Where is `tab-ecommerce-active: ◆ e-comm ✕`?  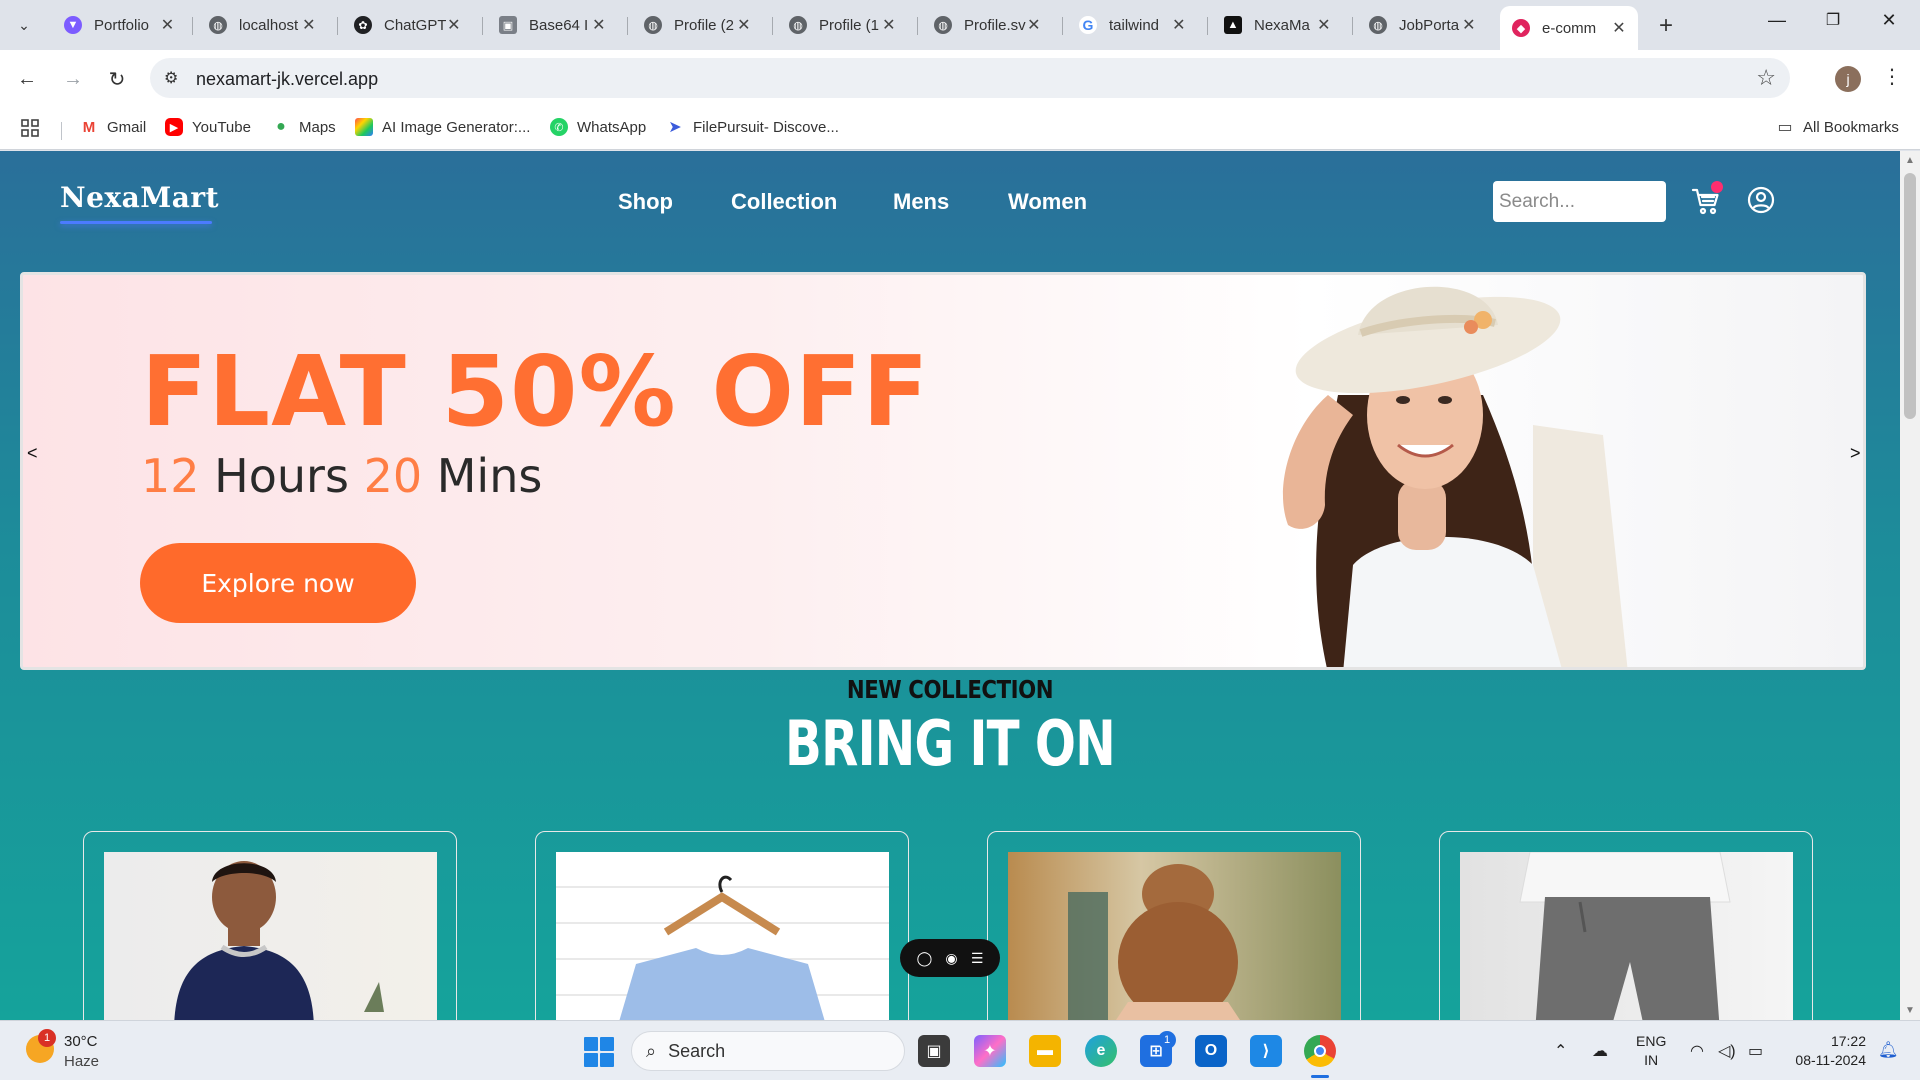
tab-ecommerce-active: ◆ e-comm ✕ is located at coordinates (1569, 28).